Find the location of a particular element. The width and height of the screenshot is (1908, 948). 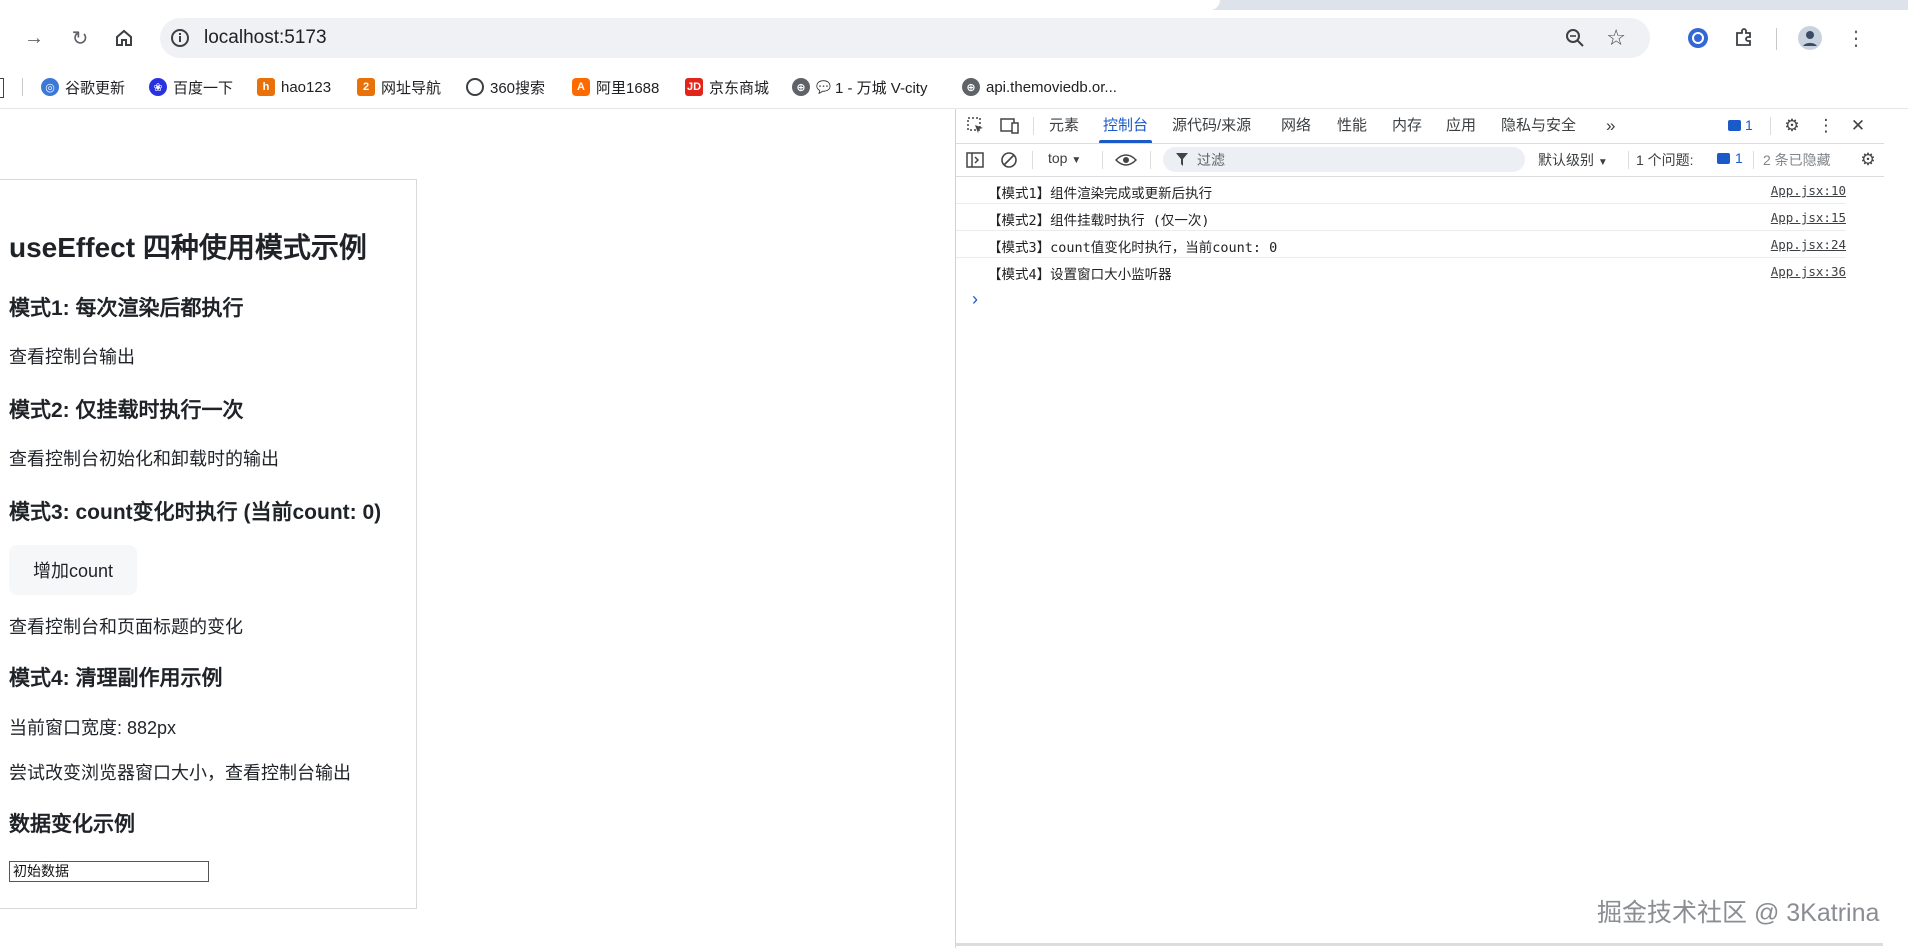

log-level-select: 默认级别 ▼ is located at coordinates (1573, 160).